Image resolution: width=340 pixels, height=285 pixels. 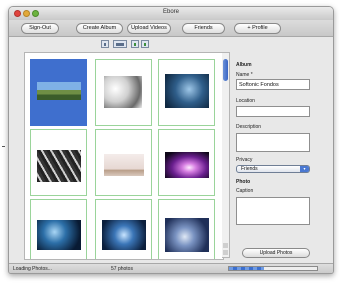 What do you see at coordinates (276, 253) in the screenshot?
I see `upload-photos-button: Upload Photos` at bounding box center [276, 253].